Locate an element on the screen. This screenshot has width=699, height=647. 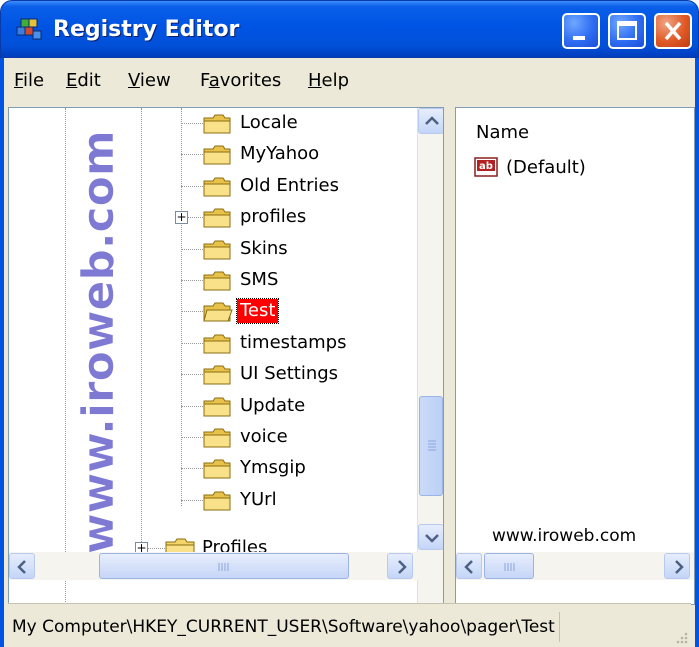
value-name: (Default) is located at coordinates (546, 167).